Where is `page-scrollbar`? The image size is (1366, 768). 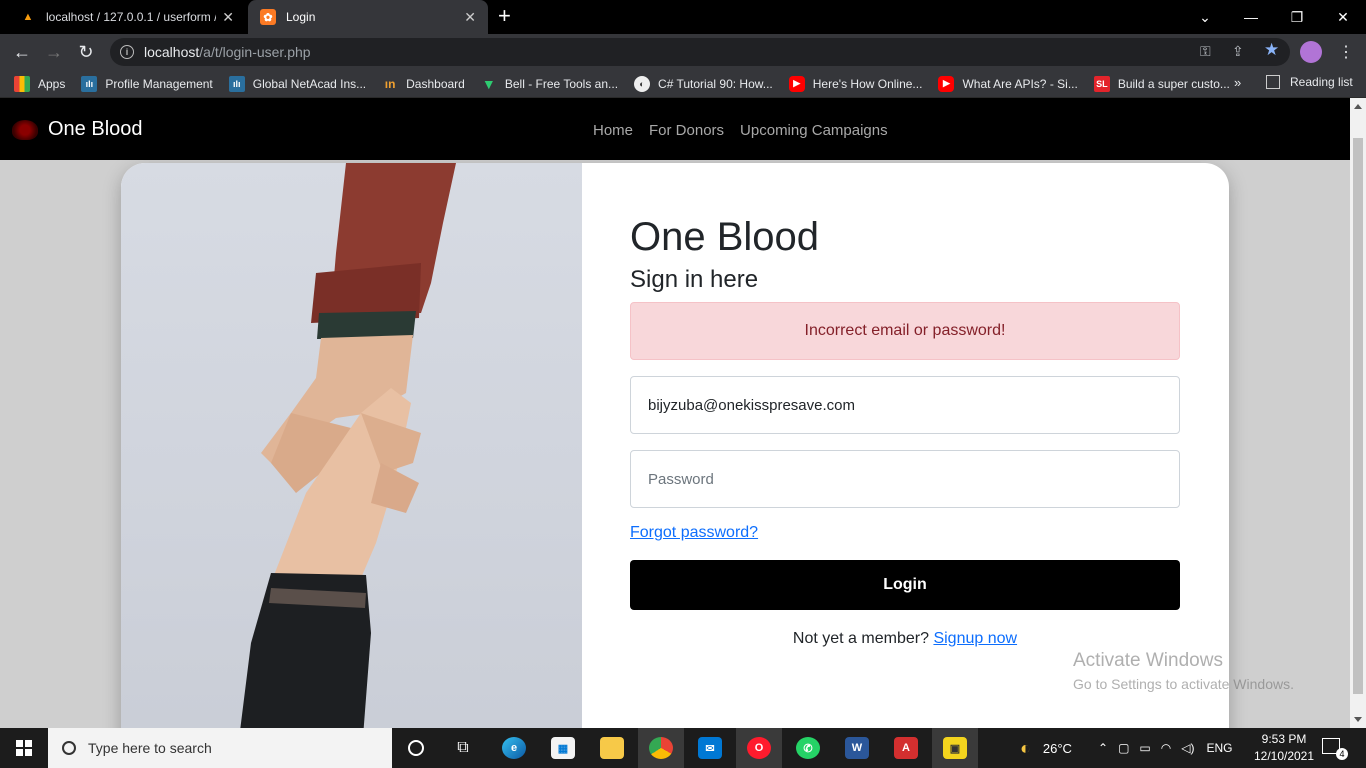
page-scrollbar is located at coordinates (1358, 413).